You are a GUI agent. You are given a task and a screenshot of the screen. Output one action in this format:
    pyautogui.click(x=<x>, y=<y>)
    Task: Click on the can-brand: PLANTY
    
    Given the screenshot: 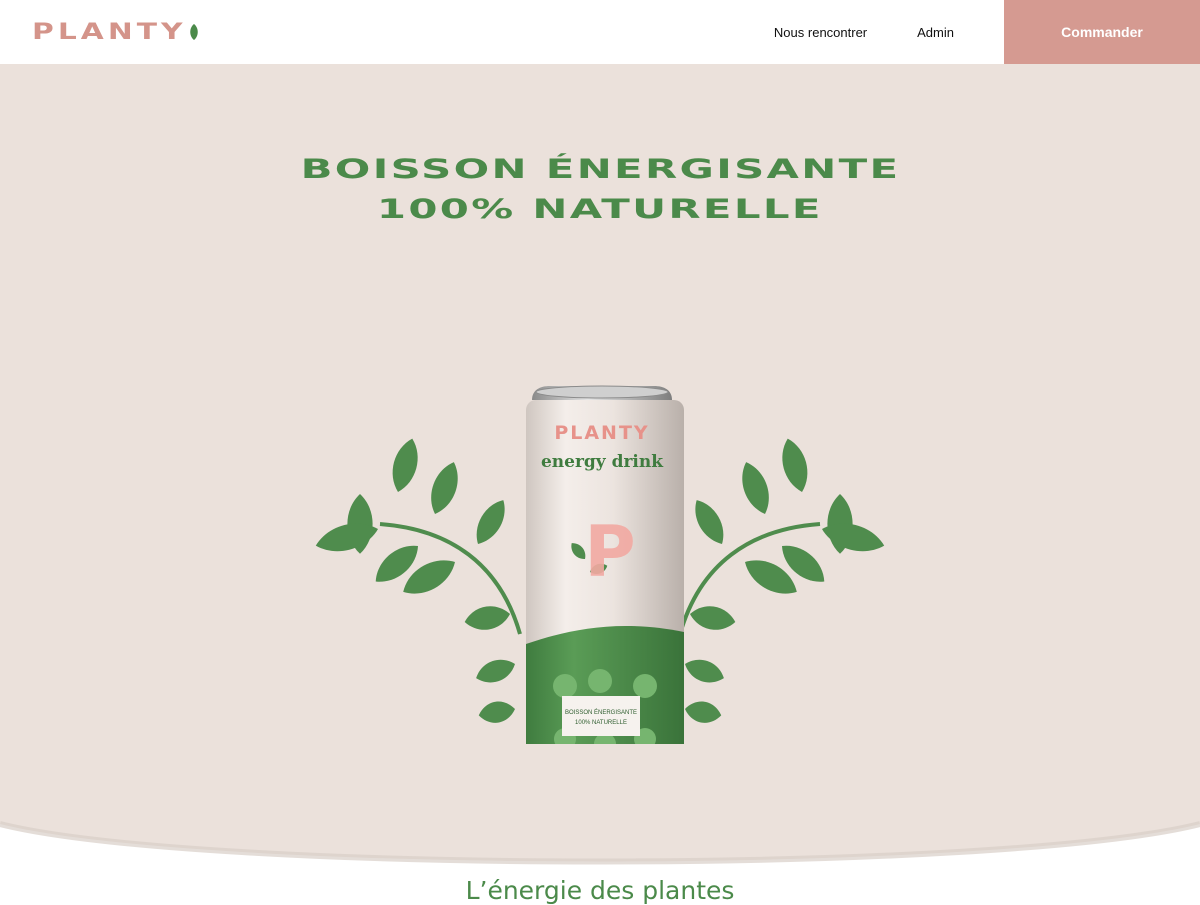 What is the action you would take?
    pyautogui.click(x=601, y=433)
    